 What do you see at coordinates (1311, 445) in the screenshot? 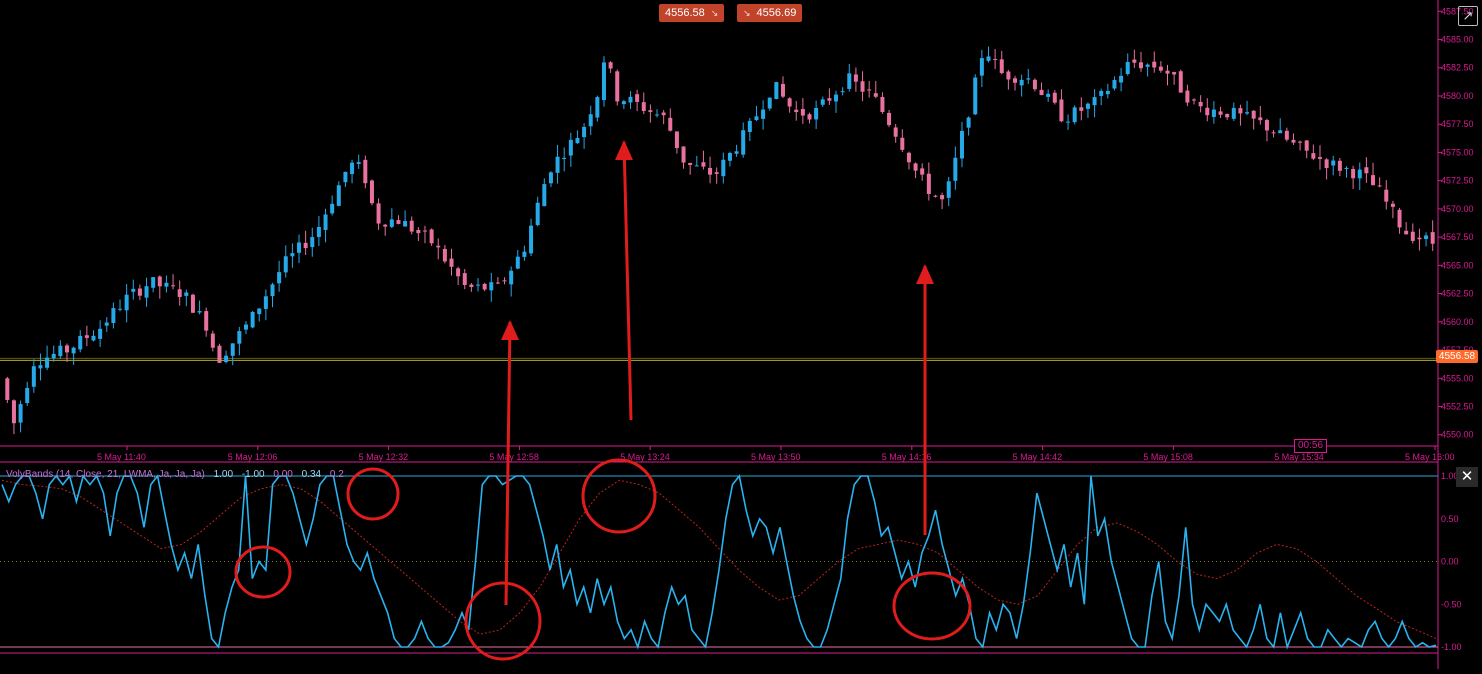
I see `timer-value: 00:56` at bounding box center [1311, 445].